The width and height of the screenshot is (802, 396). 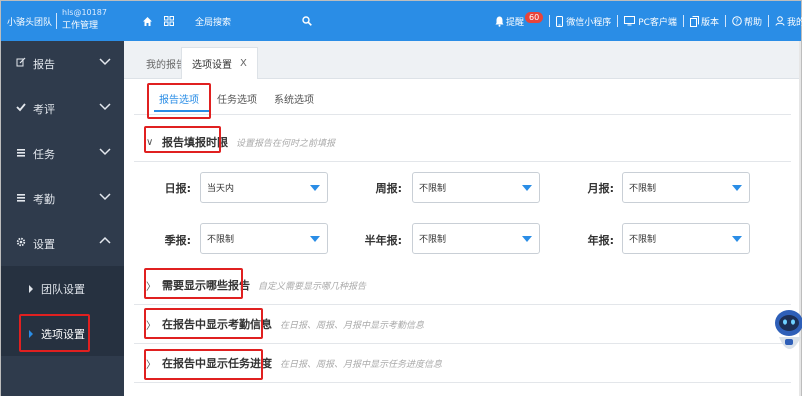 I want to click on user-info: hls@10187 工作管理, so click(x=84, y=19).